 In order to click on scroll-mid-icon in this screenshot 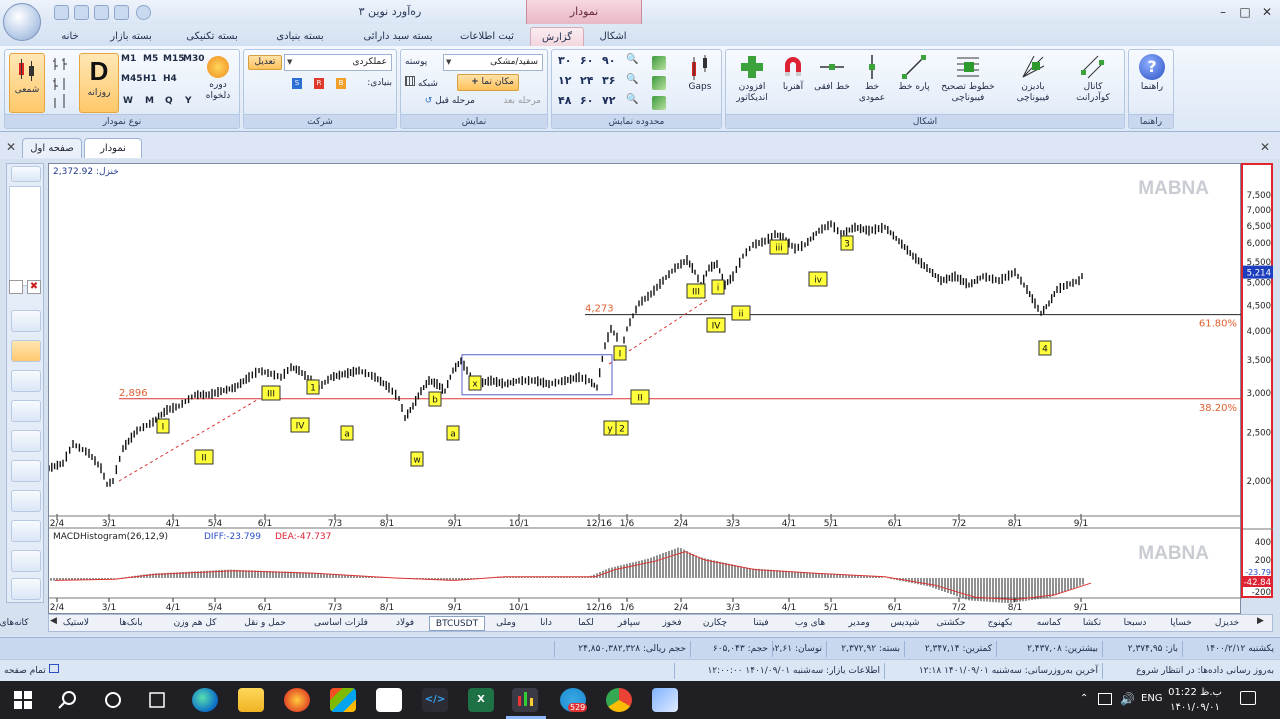, I will do `click(659, 83)`.